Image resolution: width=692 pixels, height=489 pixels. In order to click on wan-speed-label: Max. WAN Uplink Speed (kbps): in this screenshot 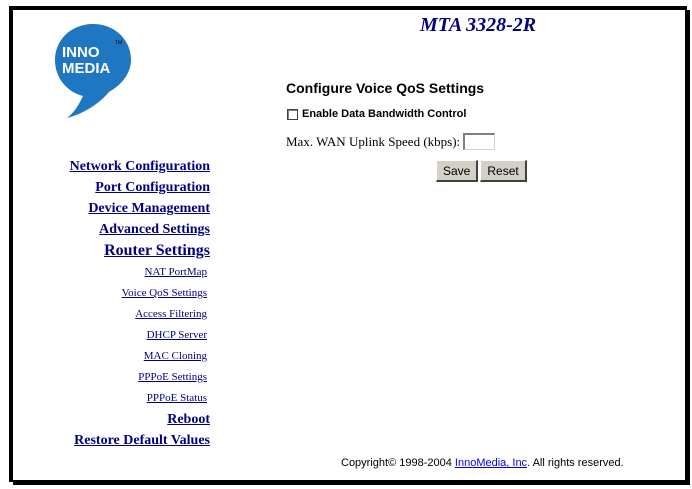, I will do `click(373, 141)`.